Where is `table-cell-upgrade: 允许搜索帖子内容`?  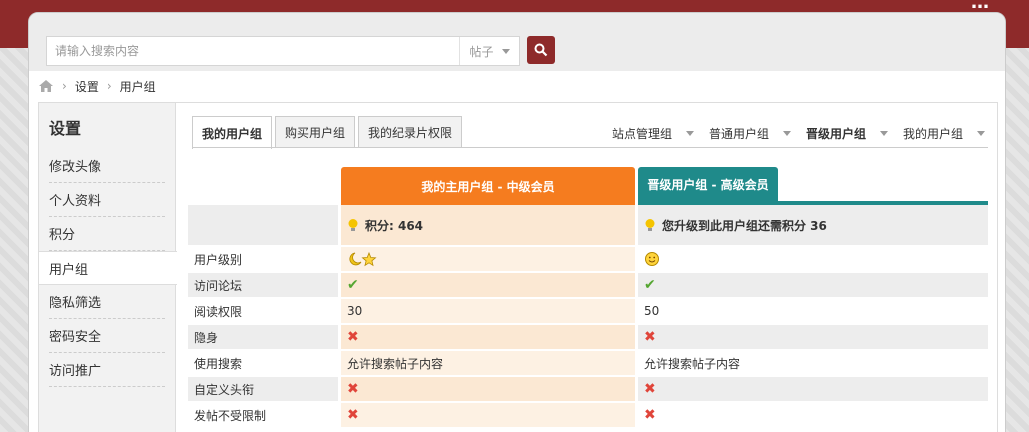
table-cell-upgrade: 允许搜索帖子内容 is located at coordinates (692, 363).